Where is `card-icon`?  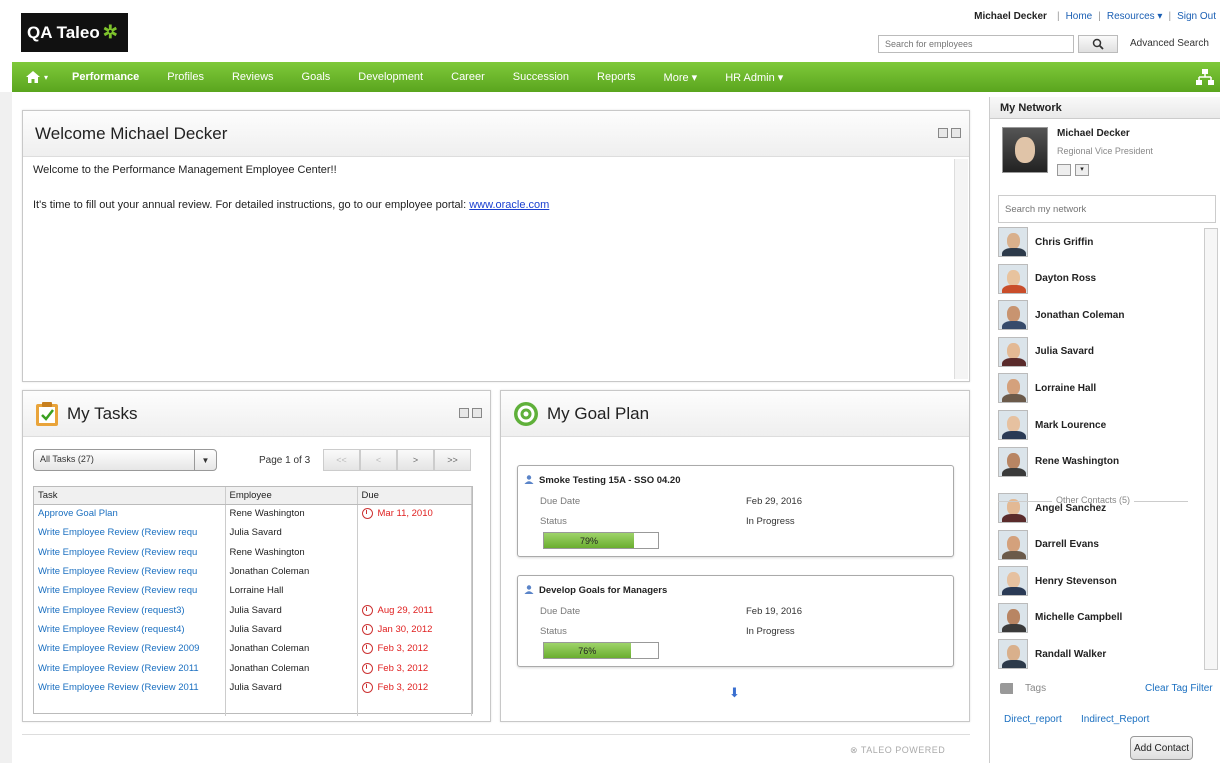
card-icon is located at coordinates (1064, 170).